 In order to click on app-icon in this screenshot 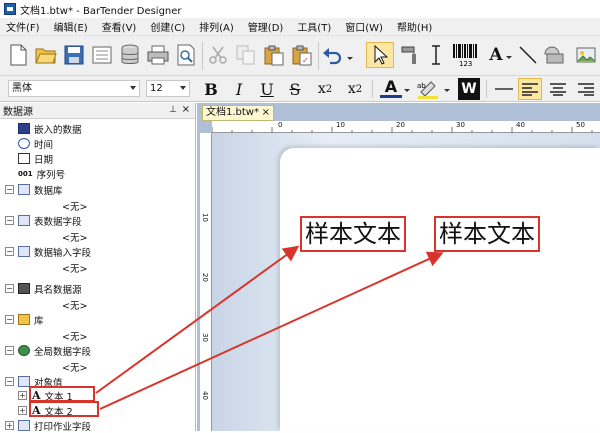, I will do `click(10, 9)`.